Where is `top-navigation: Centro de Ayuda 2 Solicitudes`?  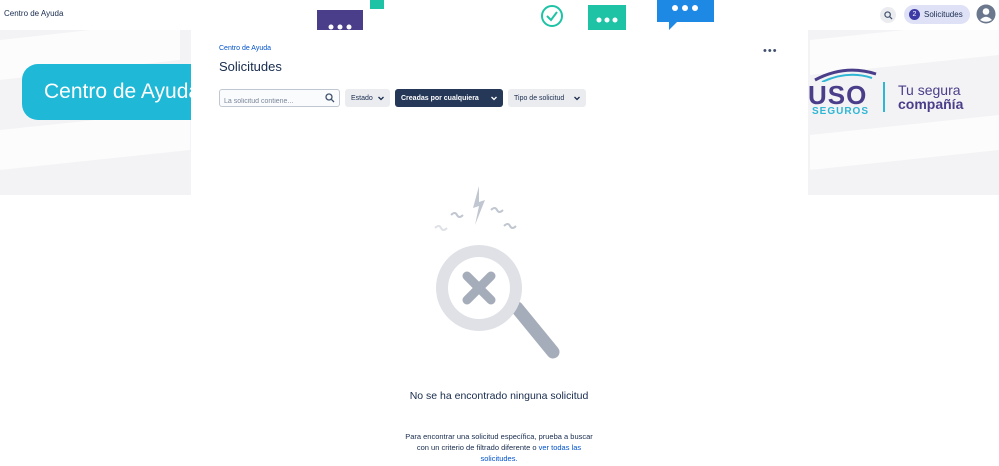
top-navigation: Centro de Ayuda 2 Solicitudes is located at coordinates (499, 15).